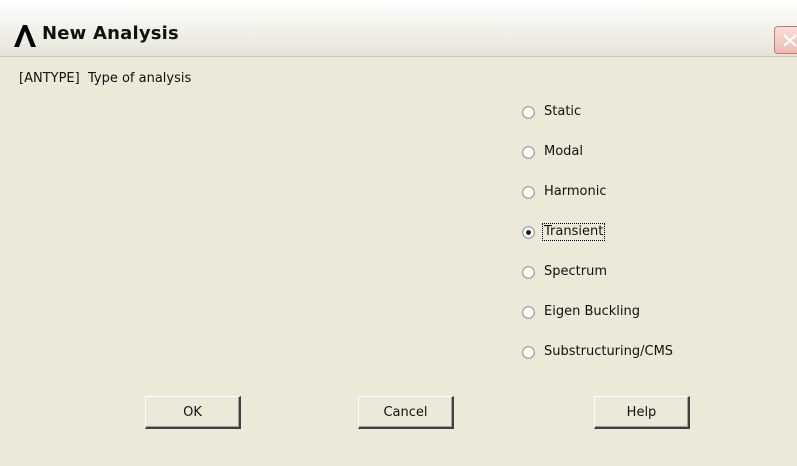 Image resolution: width=797 pixels, height=466 pixels. What do you see at coordinates (785, 40) in the screenshot?
I see `close-button` at bounding box center [785, 40].